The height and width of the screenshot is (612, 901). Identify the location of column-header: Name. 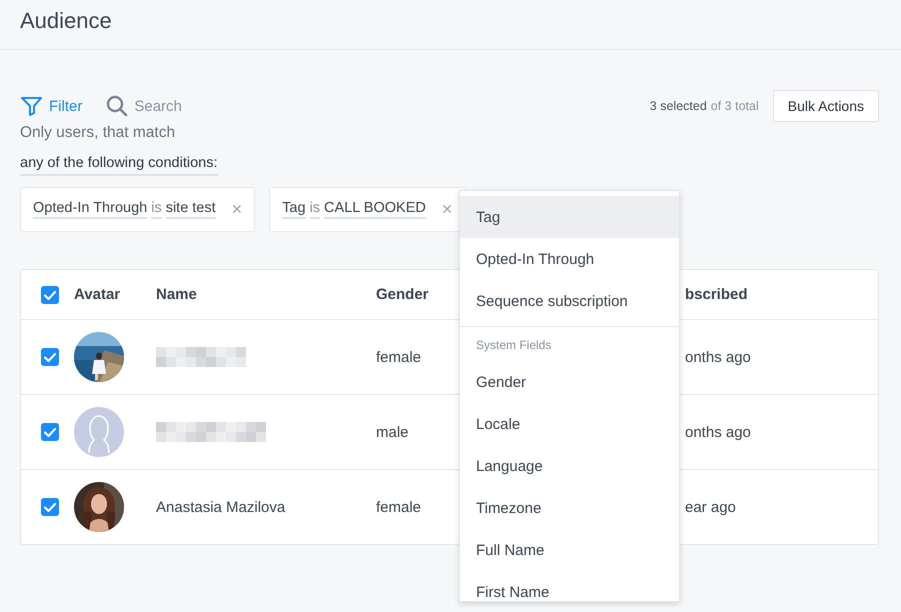
(176, 294).